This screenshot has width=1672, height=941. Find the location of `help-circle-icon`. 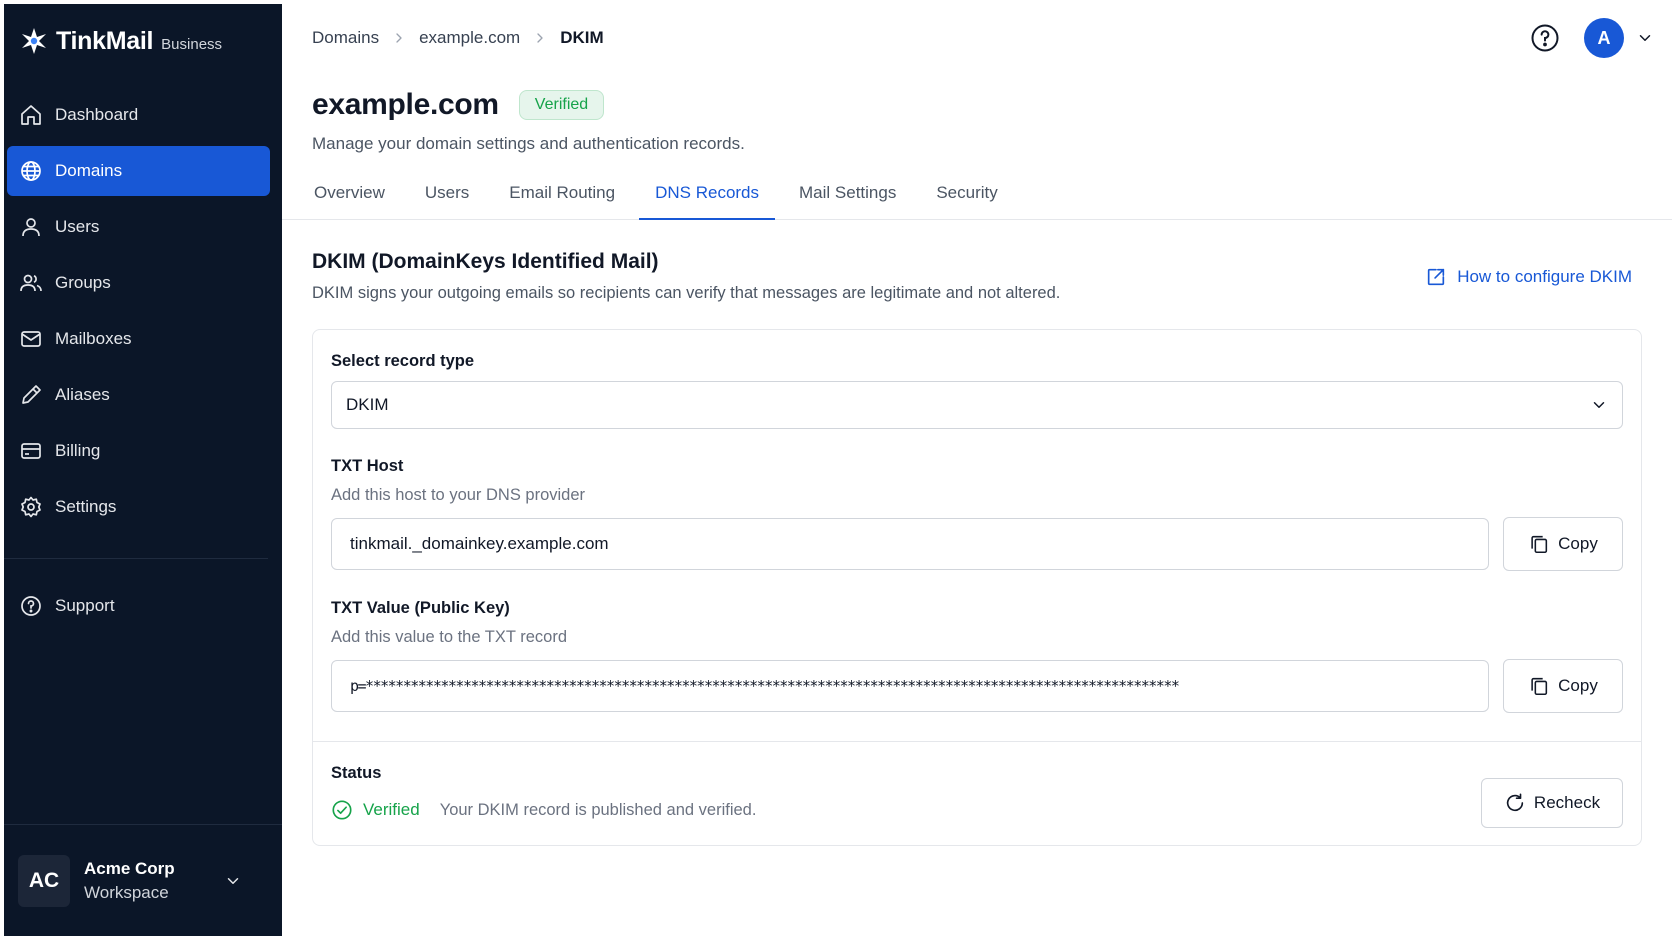

help-circle-icon is located at coordinates (31, 606).